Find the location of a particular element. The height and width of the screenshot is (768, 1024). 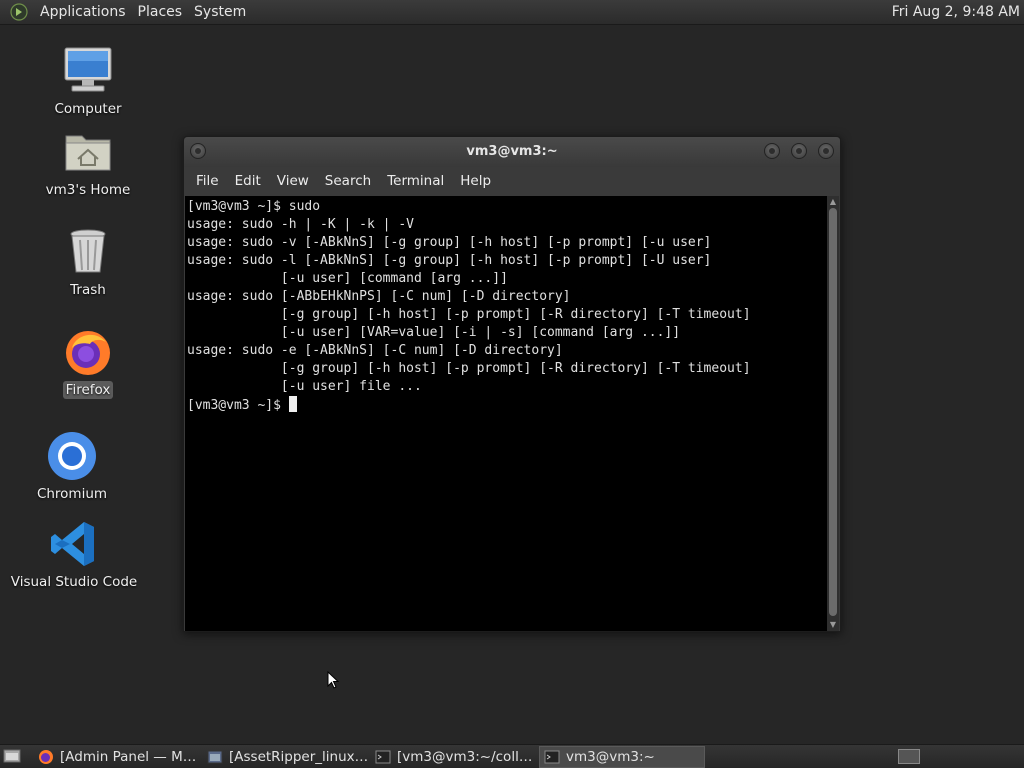

desktop-icon-chromium: Chromium is located at coordinates (72, 466).